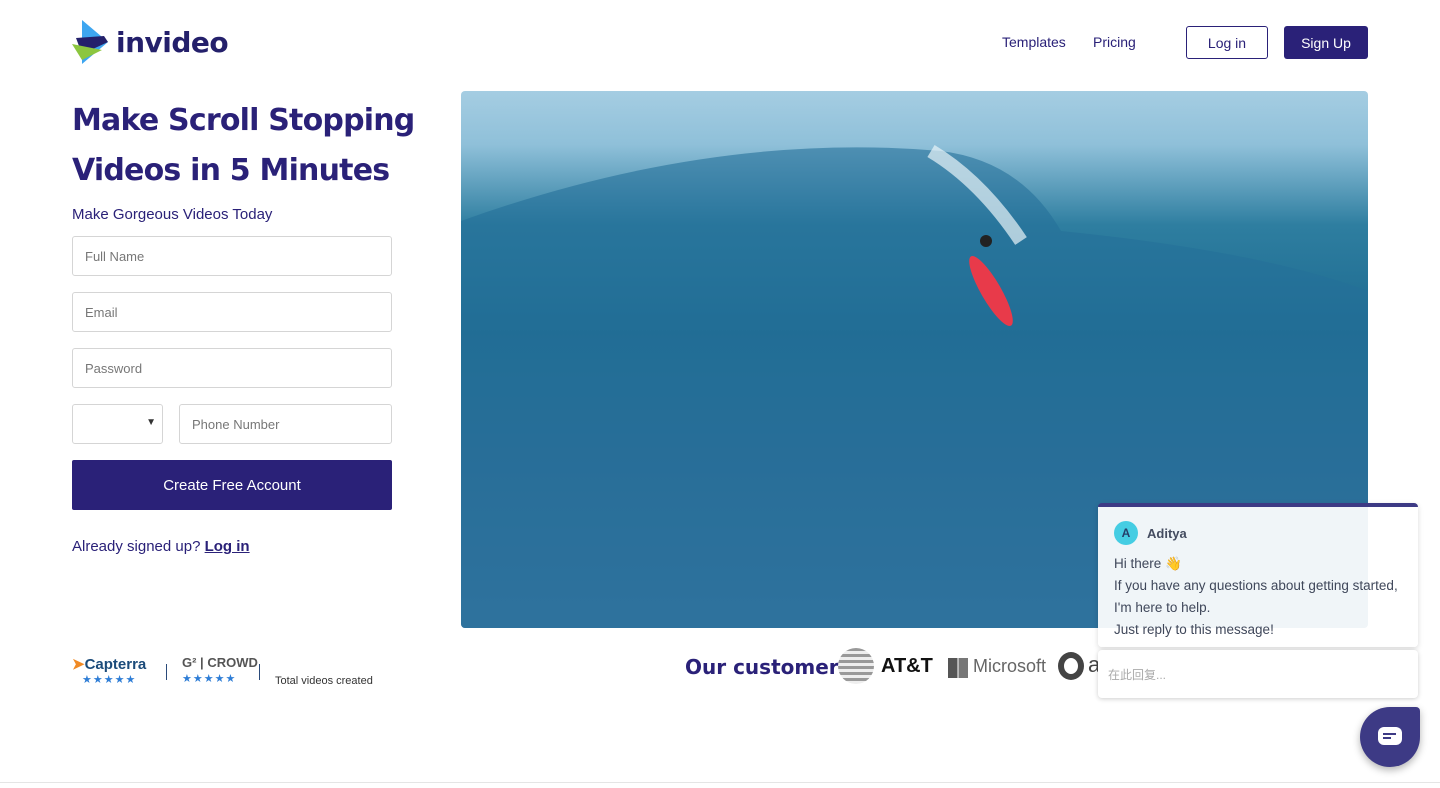  I want to click on subtitle: Make Gorgeous Videos Today, so click(172, 214).